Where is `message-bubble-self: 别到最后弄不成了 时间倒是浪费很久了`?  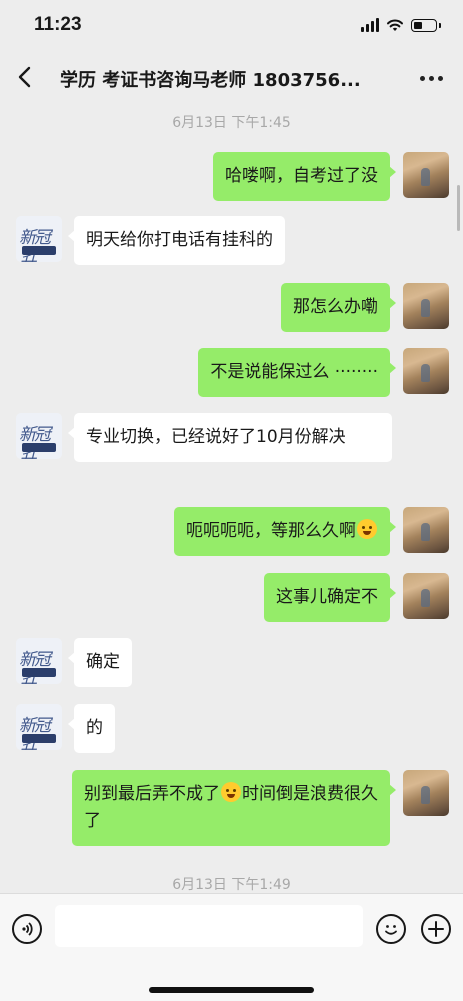 message-bubble-self: 别到最后弄不成了 时间倒是浪费很久了 is located at coordinates (234, 808).